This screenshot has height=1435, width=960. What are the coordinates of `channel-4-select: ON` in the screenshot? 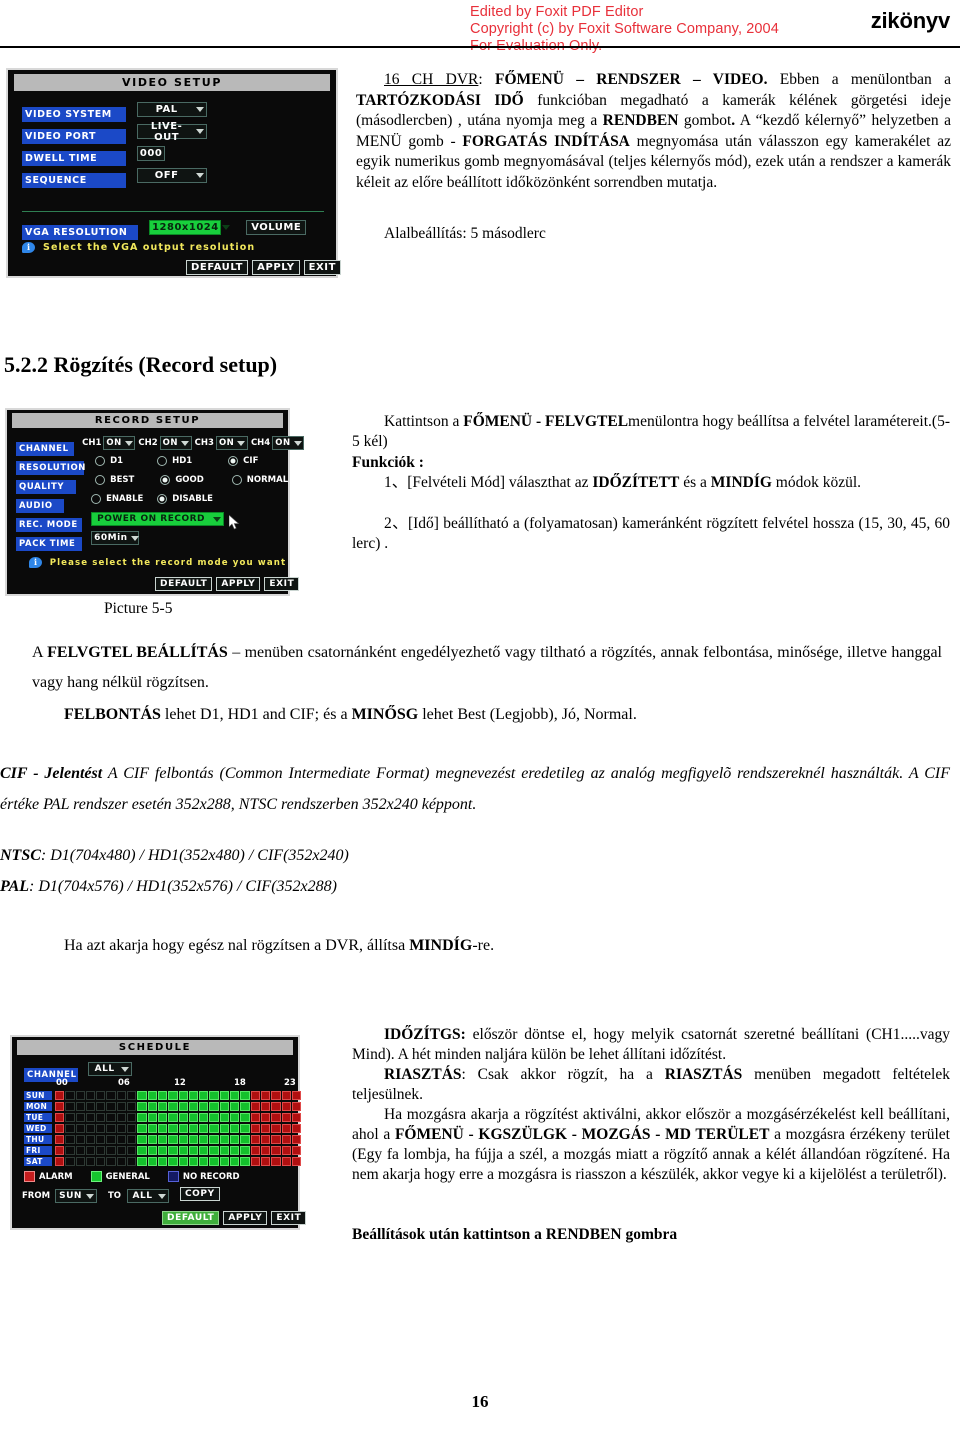 It's located at (288, 443).